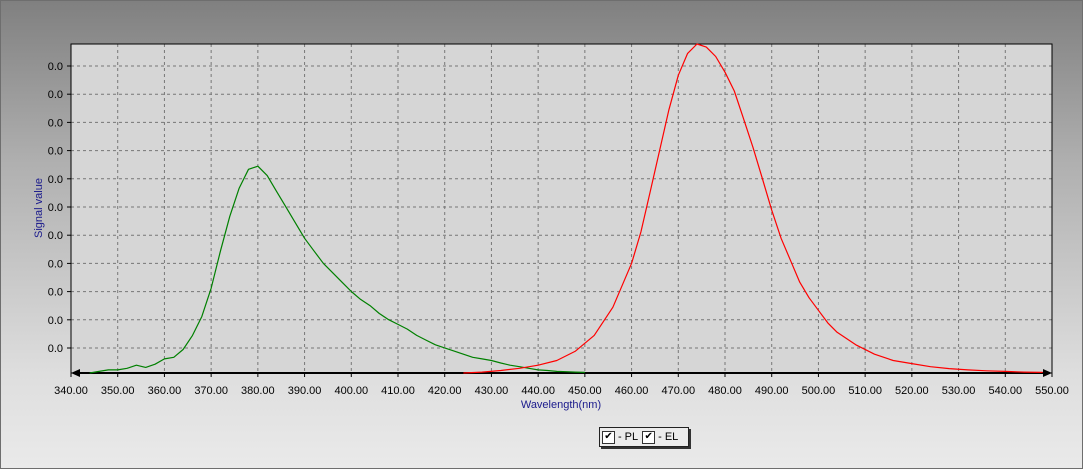 The image size is (1083, 470). I want to click on x-tick-label: 380.00, so click(258, 391).